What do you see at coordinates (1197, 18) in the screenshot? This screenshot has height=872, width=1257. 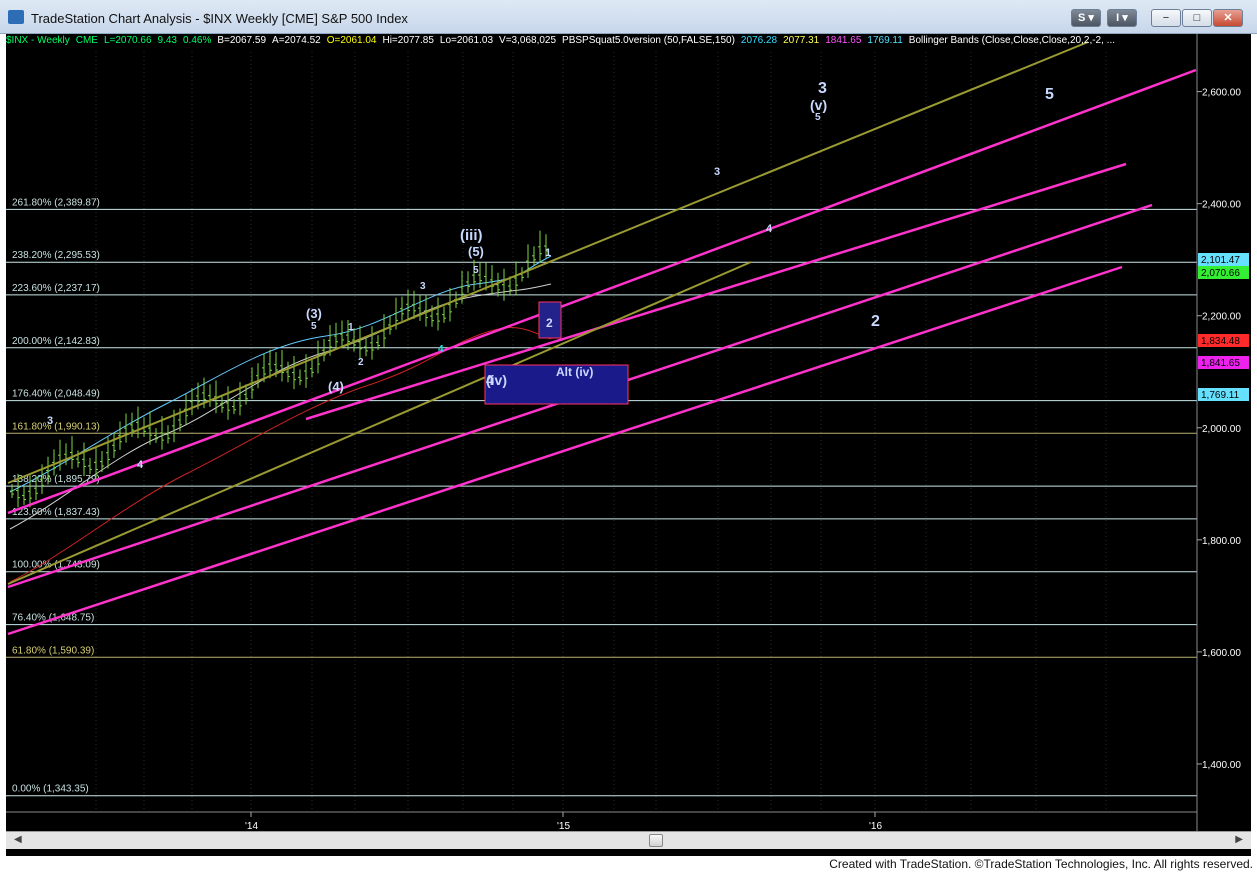 I see `maximize-button: □` at bounding box center [1197, 18].